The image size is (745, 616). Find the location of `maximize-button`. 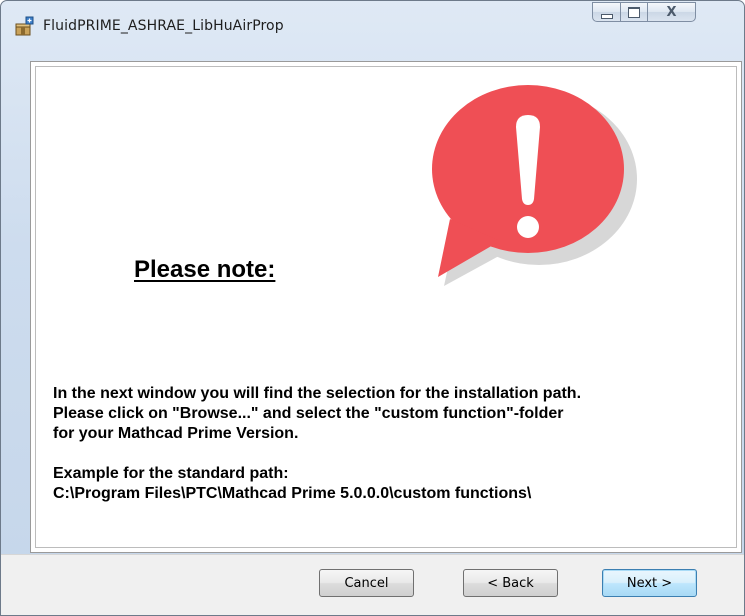

maximize-button is located at coordinates (634, 12).